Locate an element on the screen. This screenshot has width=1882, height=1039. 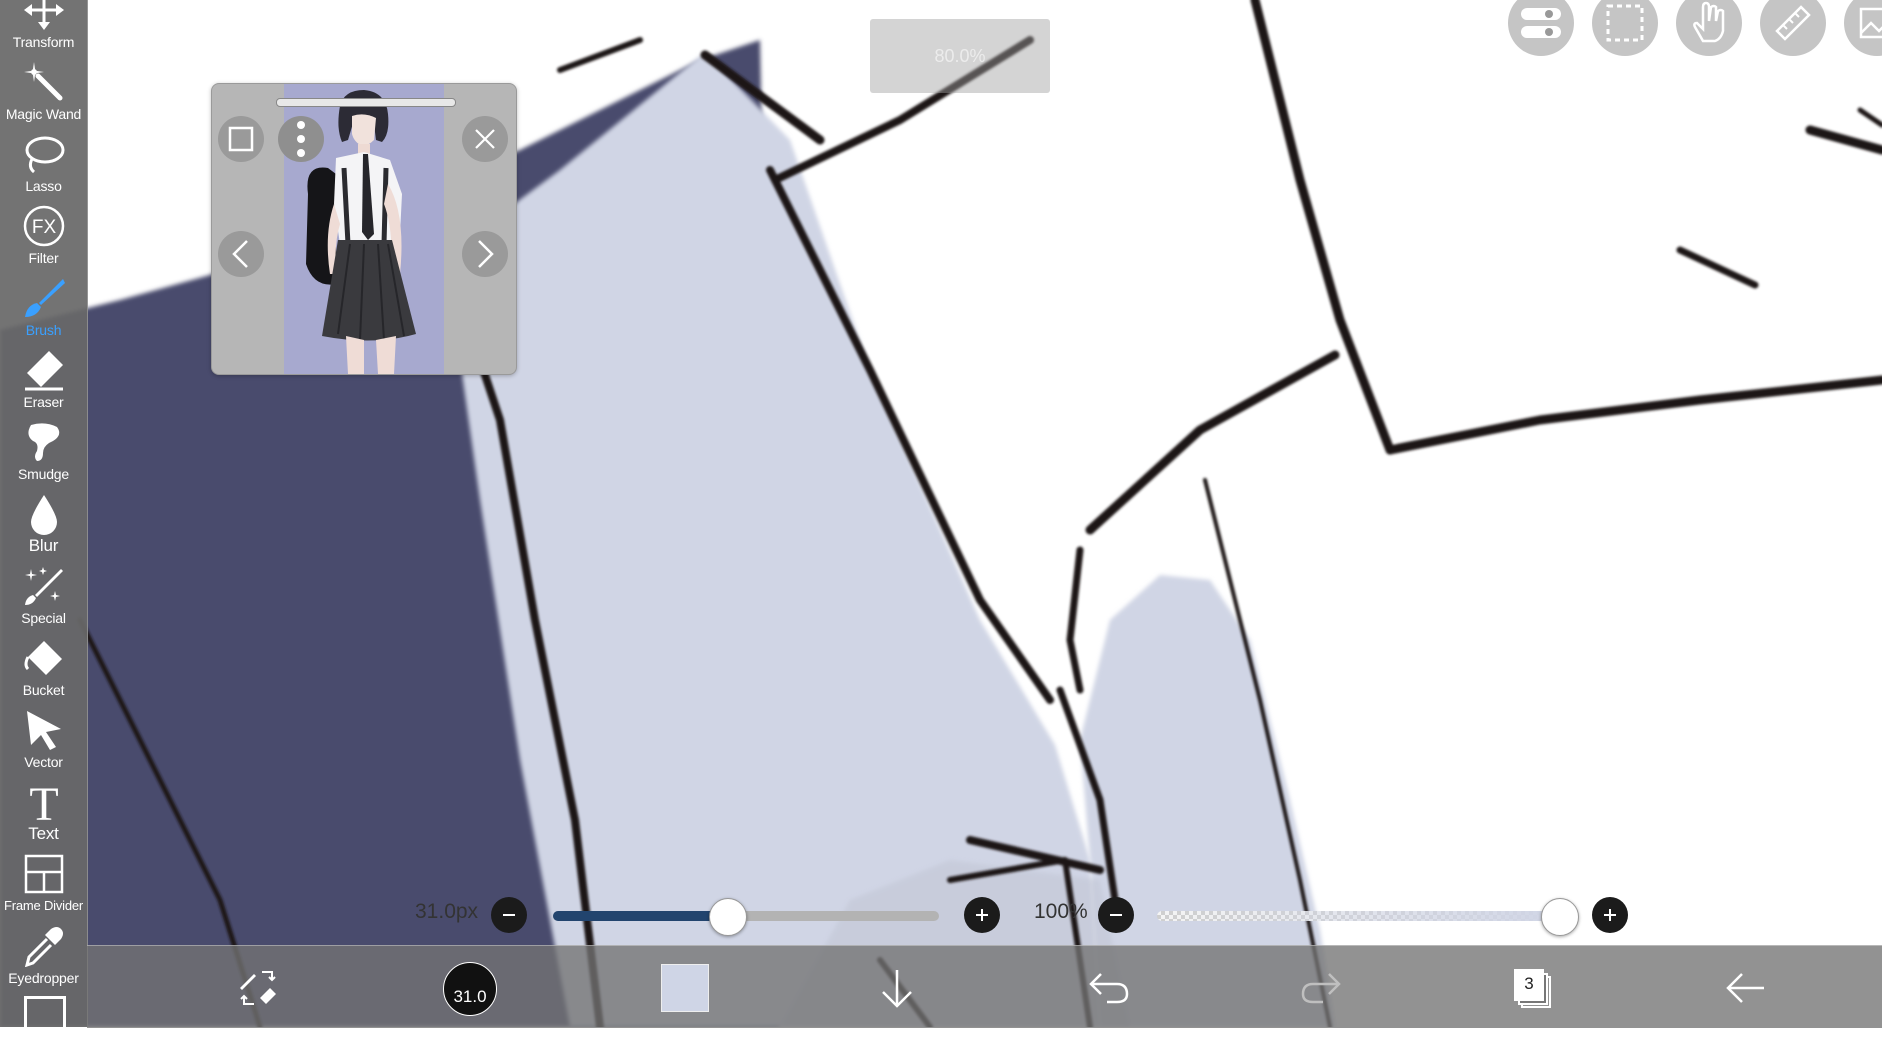
opacity-decrease-button is located at coordinates (1116, 915).